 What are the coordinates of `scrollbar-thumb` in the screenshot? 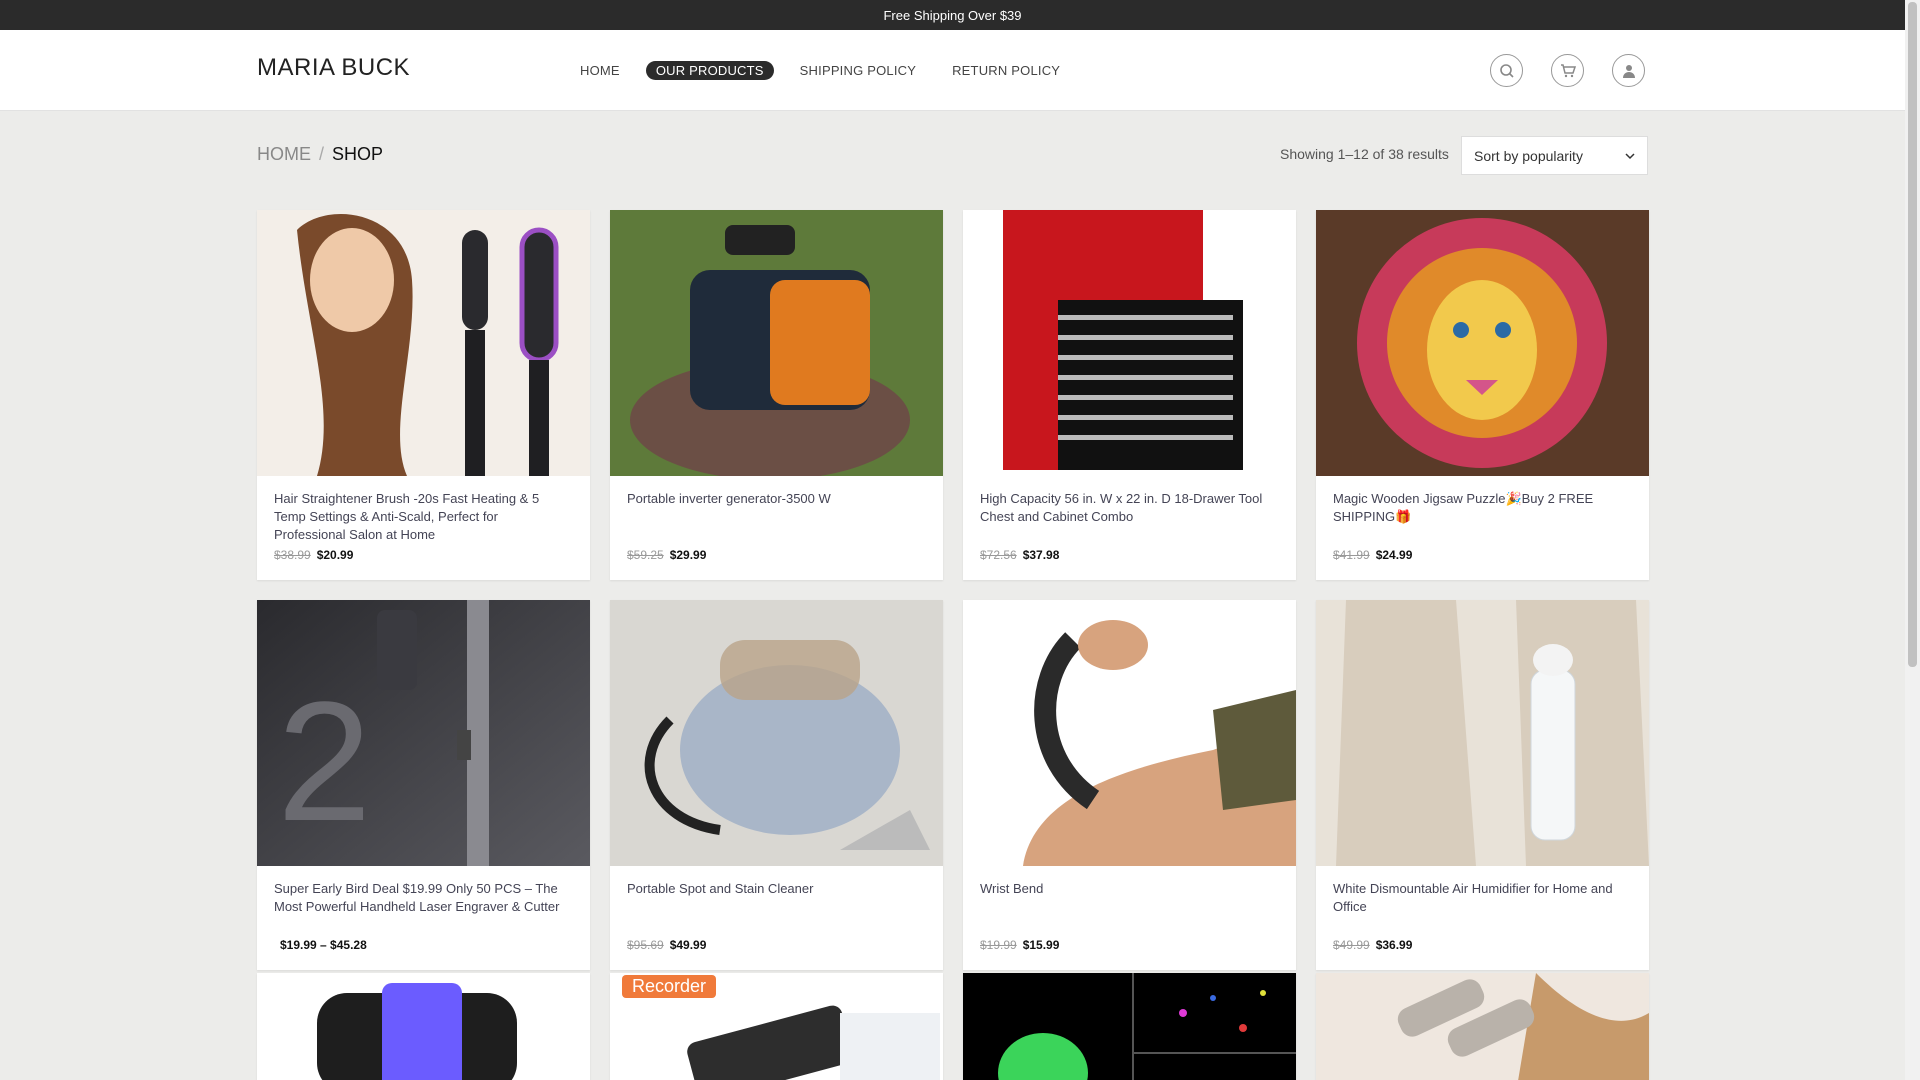 It's located at (1912, 334).